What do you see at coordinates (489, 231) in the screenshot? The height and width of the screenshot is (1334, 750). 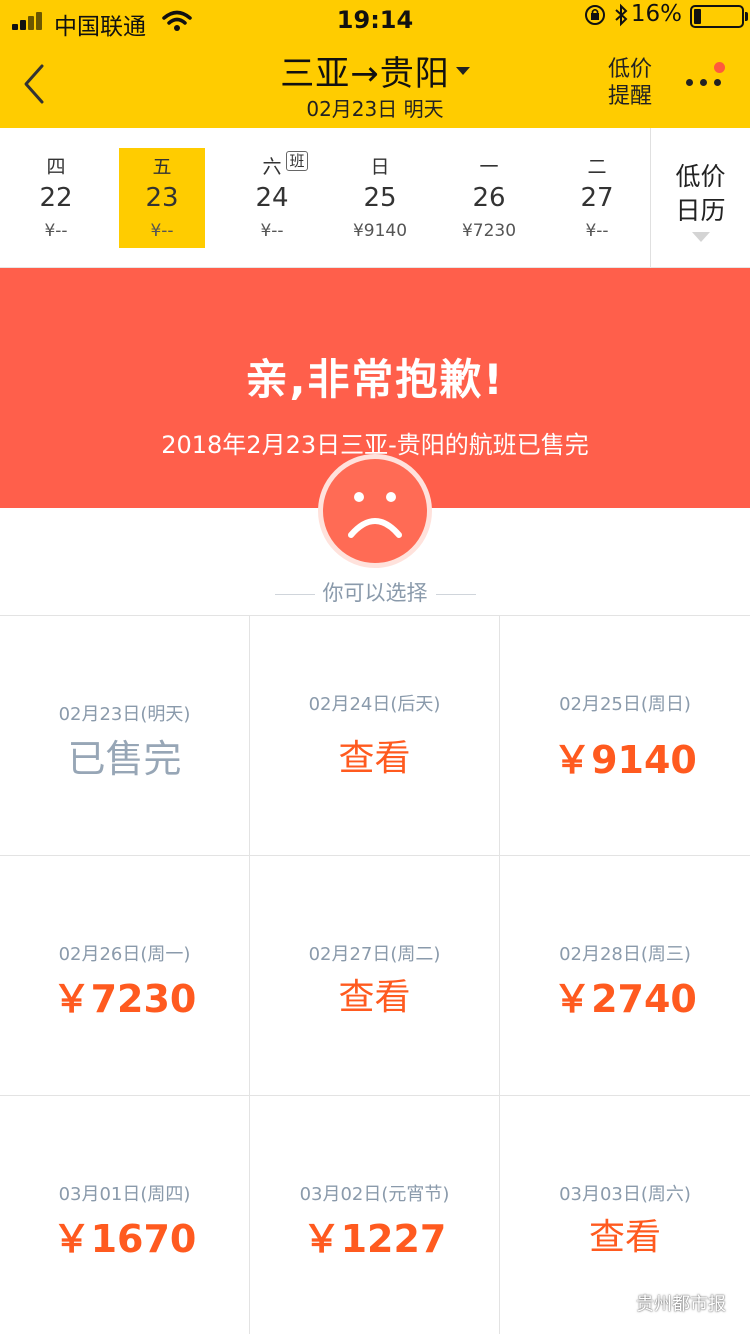 I see `day-price: ¥7230` at bounding box center [489, 231].